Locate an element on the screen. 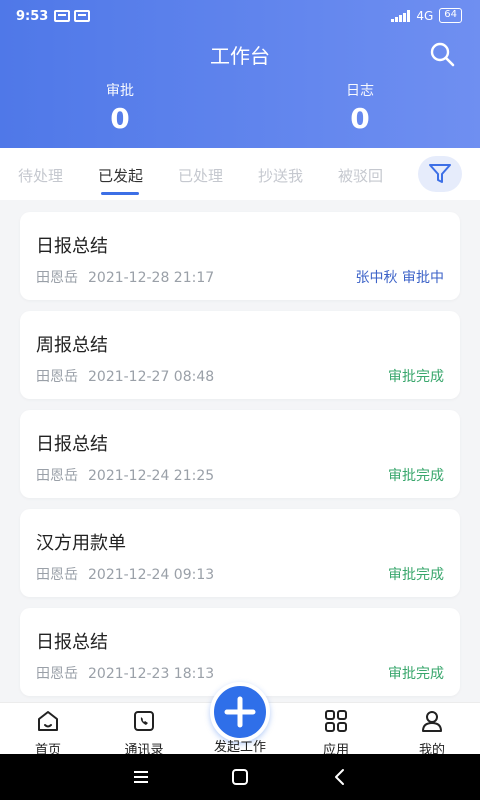 This screenshot has height=800, width=480. active-tab-indicator is located at coordinates (120, 193).